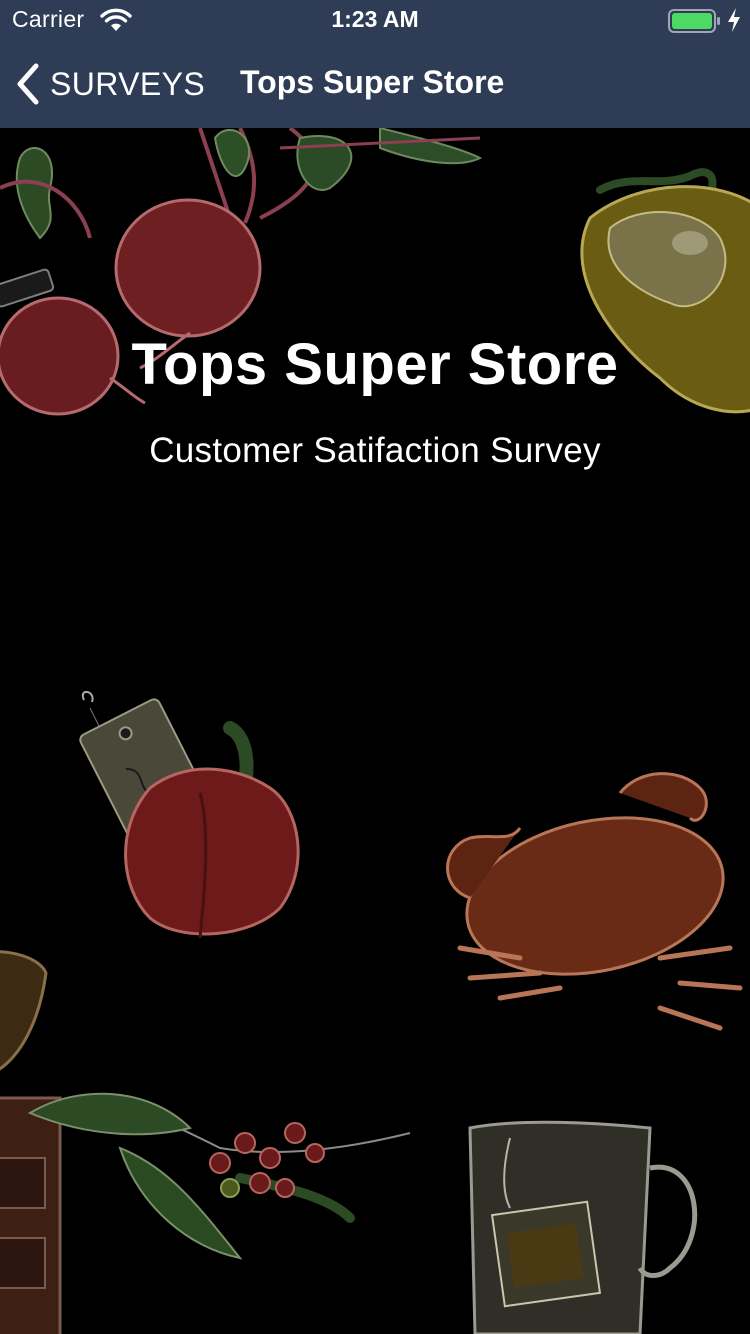 This screenshot has width=750, height=1334. What do you see at coordinates (375, 450) in the screenshot?
I see `hero-subtitle: Customer Satifaction Survey` at bounding box center [375, 450].